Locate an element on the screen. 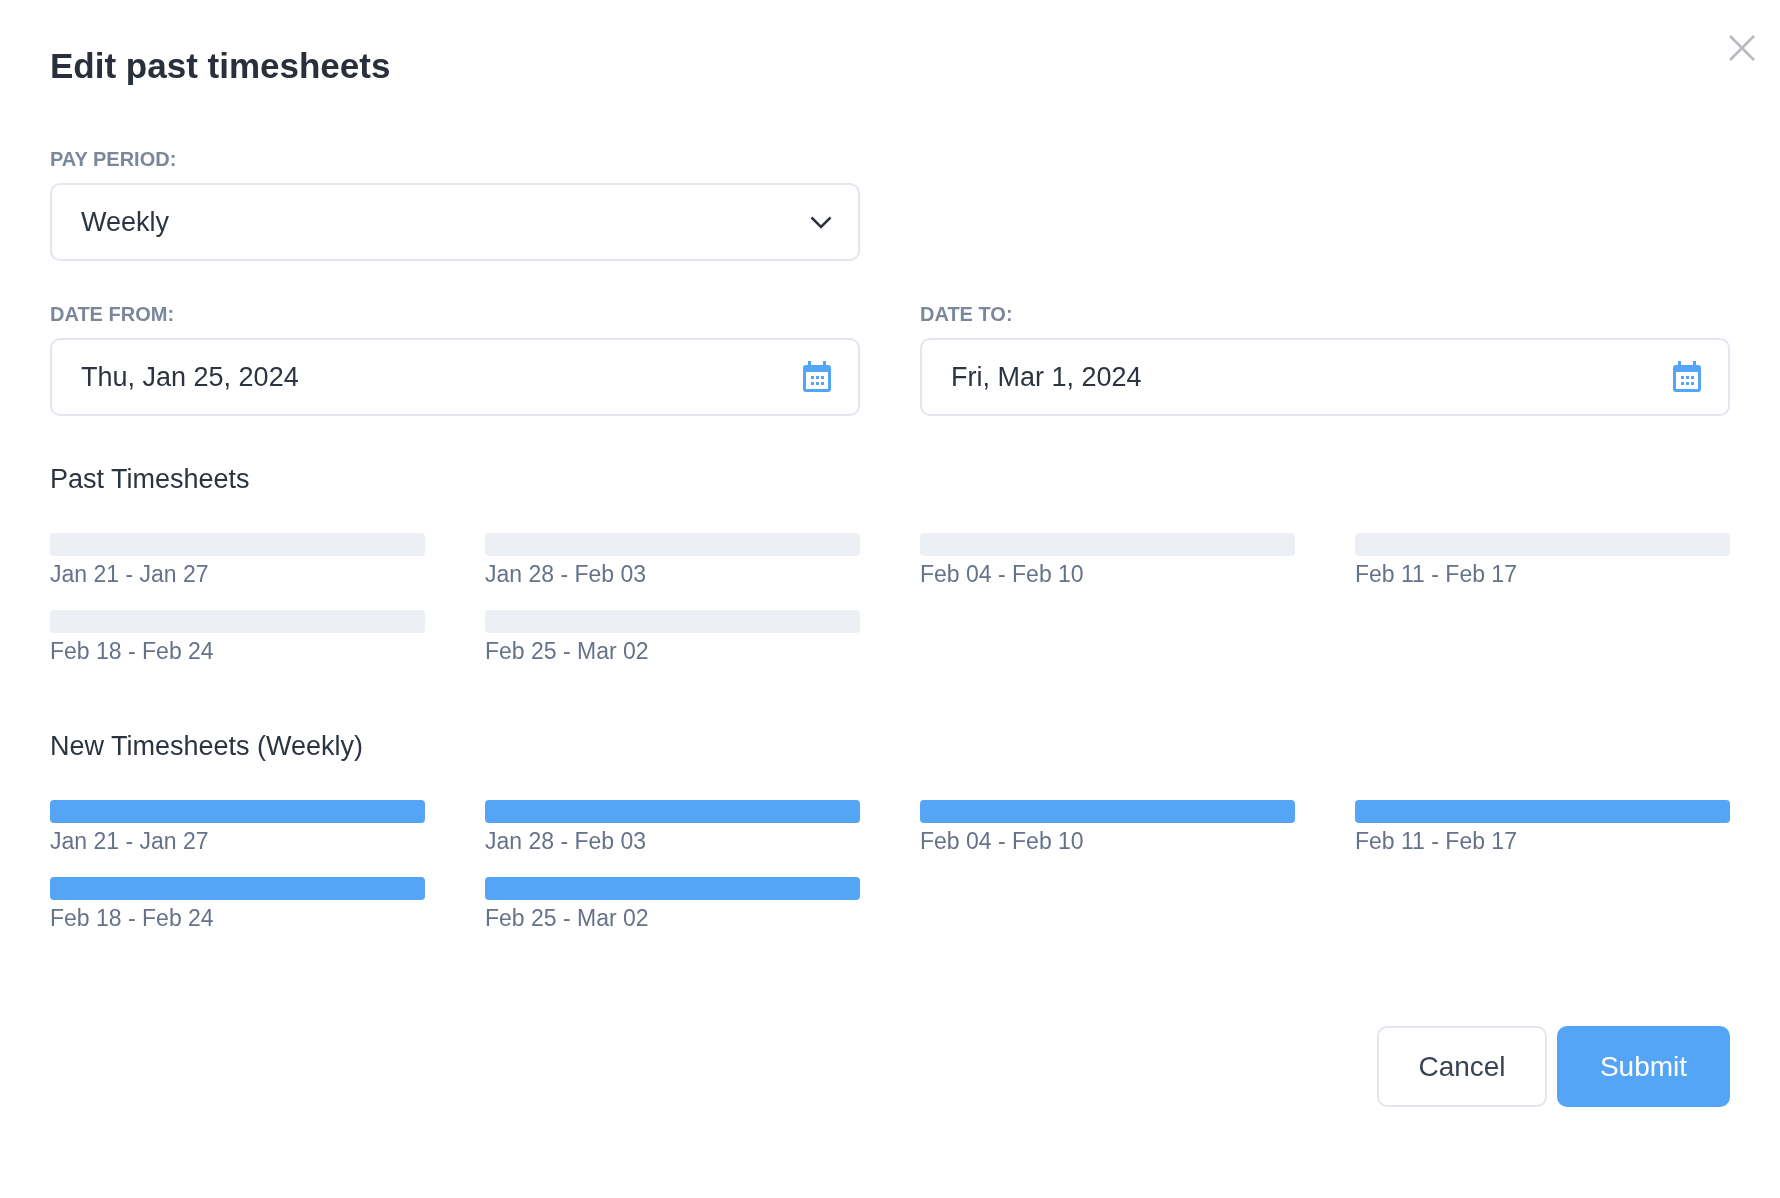 The height and width of the screenshot is (1198, 1780). field-label: DATE TO: is located at coordinates (967, 314).